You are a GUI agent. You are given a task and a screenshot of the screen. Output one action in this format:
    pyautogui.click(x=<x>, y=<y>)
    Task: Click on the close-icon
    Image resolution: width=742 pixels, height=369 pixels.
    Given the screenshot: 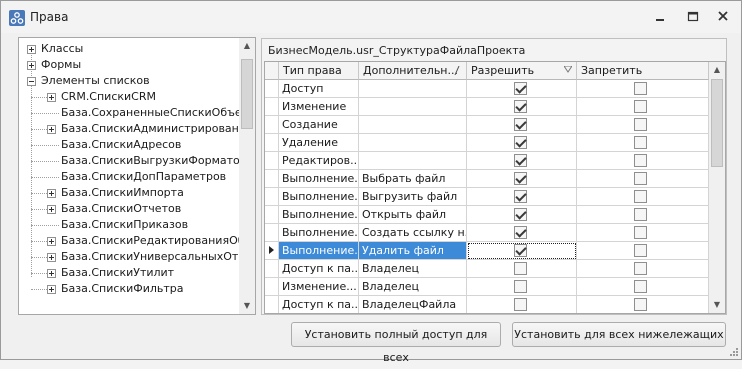 What is the action you would take?
    pyautogui.click(x=723, y=17)
    